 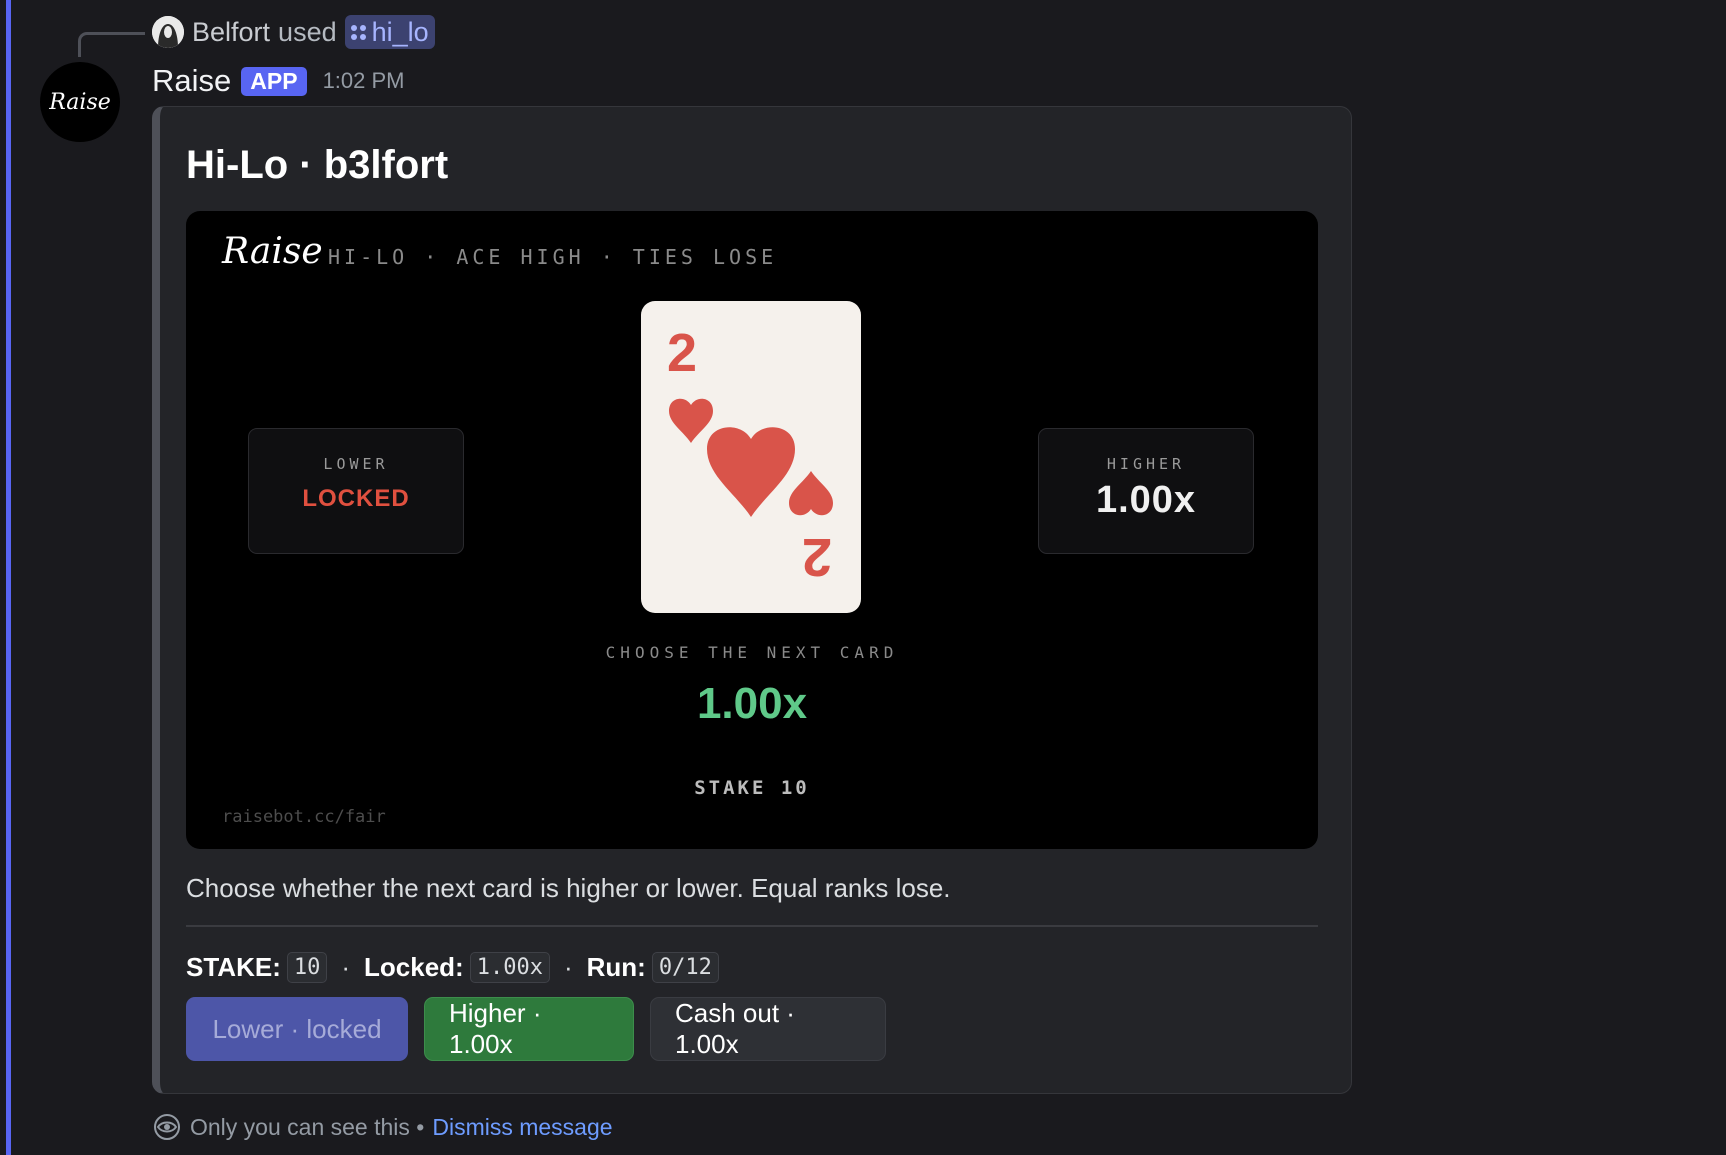 What do you see at coordinates (817, 557) in the screenshot?
I see `card-rank-bottom: 2` at bounding box center [817, 557].